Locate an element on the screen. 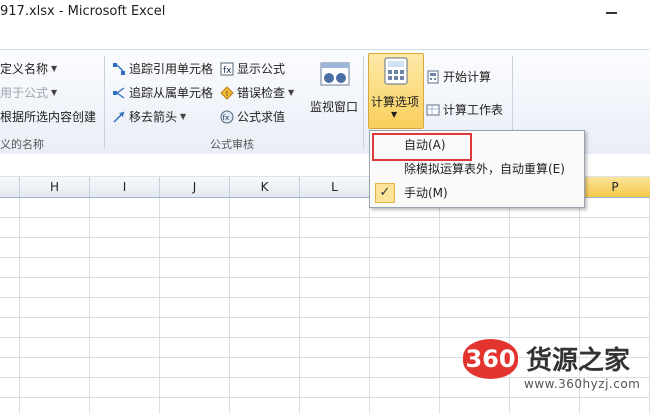  menu-item-automatic-except-tables-label: 除模拟运算表外，自动重算(E) is located at coordinates (484, 169).